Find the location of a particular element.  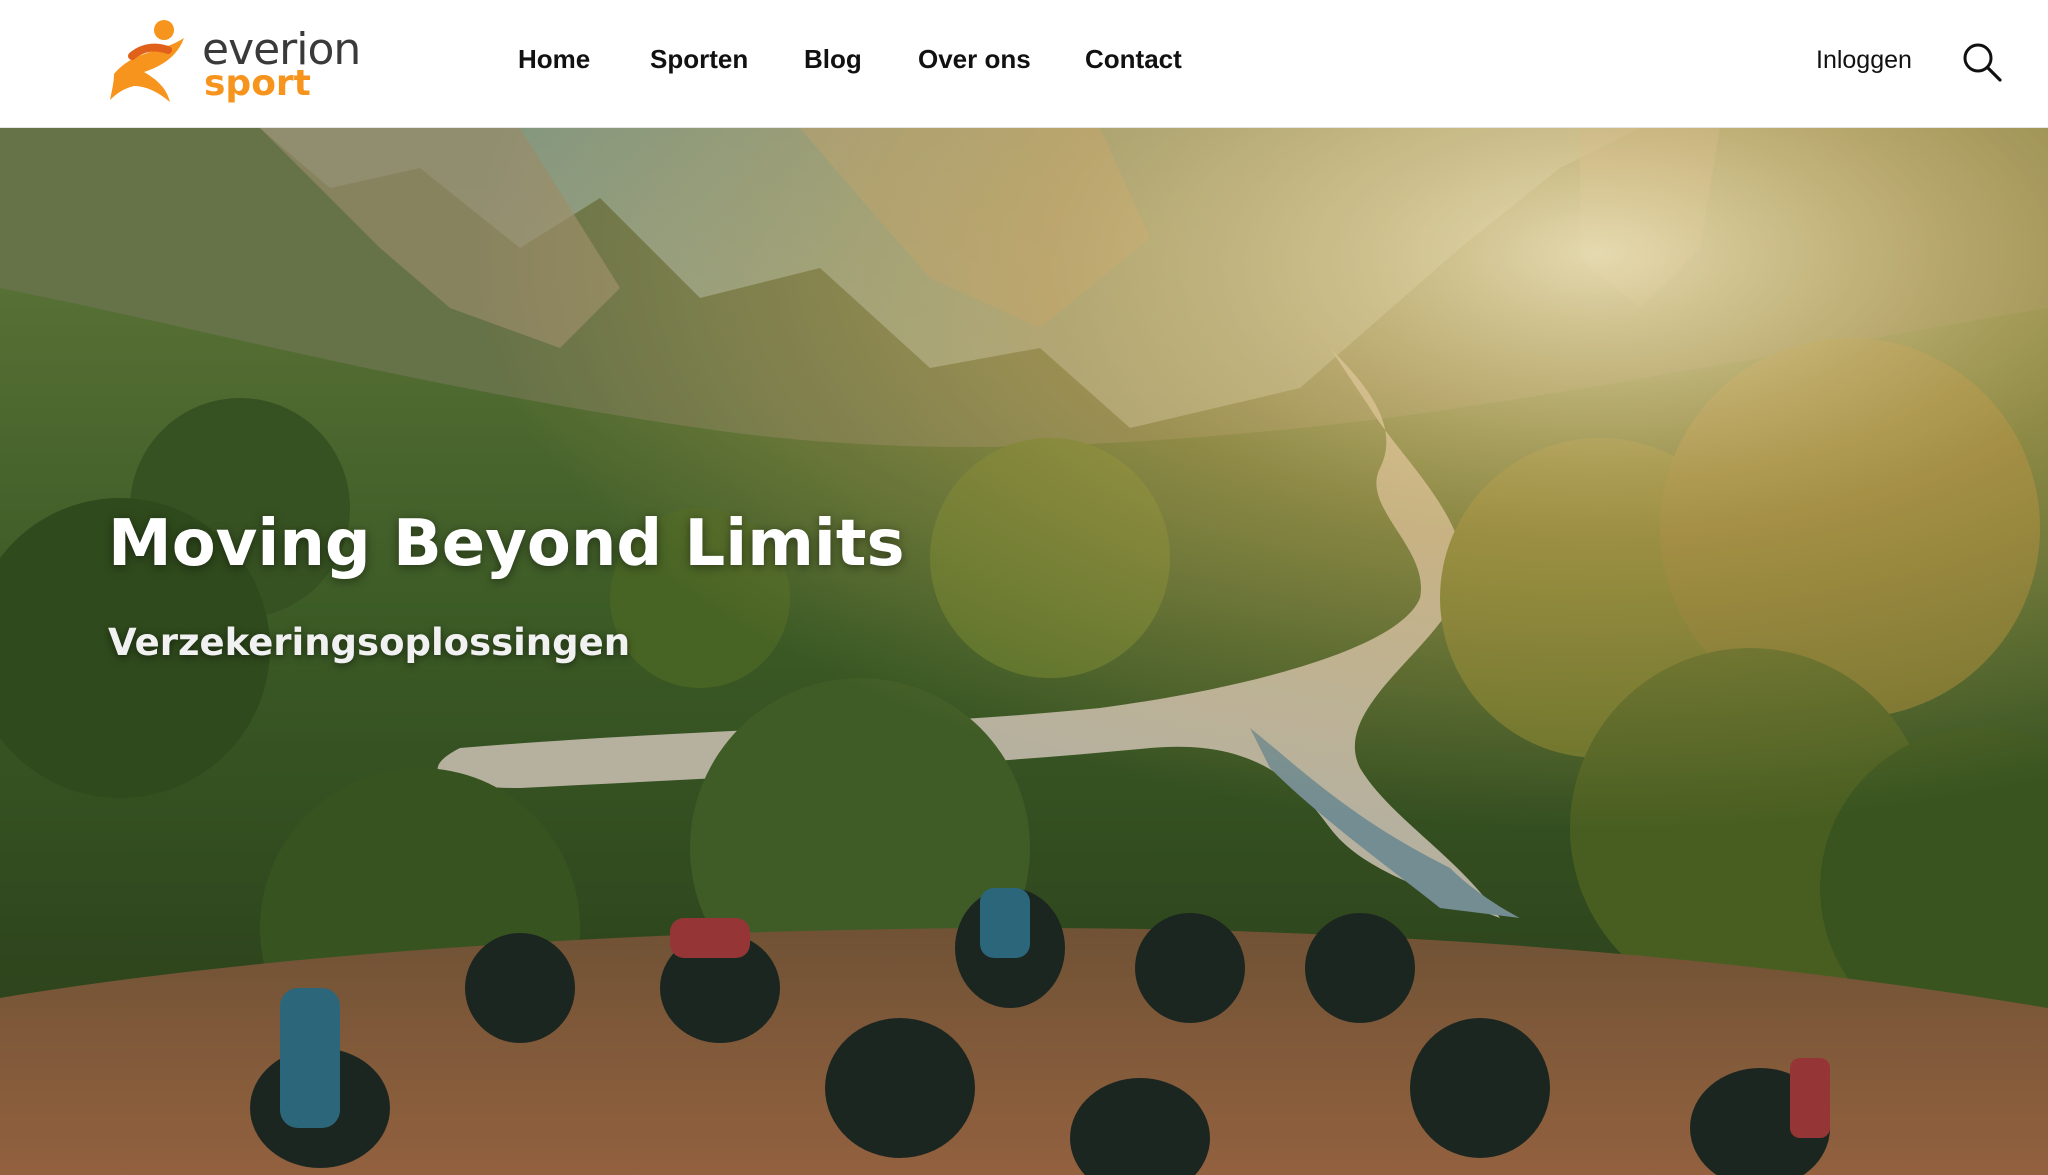

nav-item-contact: Contact is located at coordinates (1133, 59).